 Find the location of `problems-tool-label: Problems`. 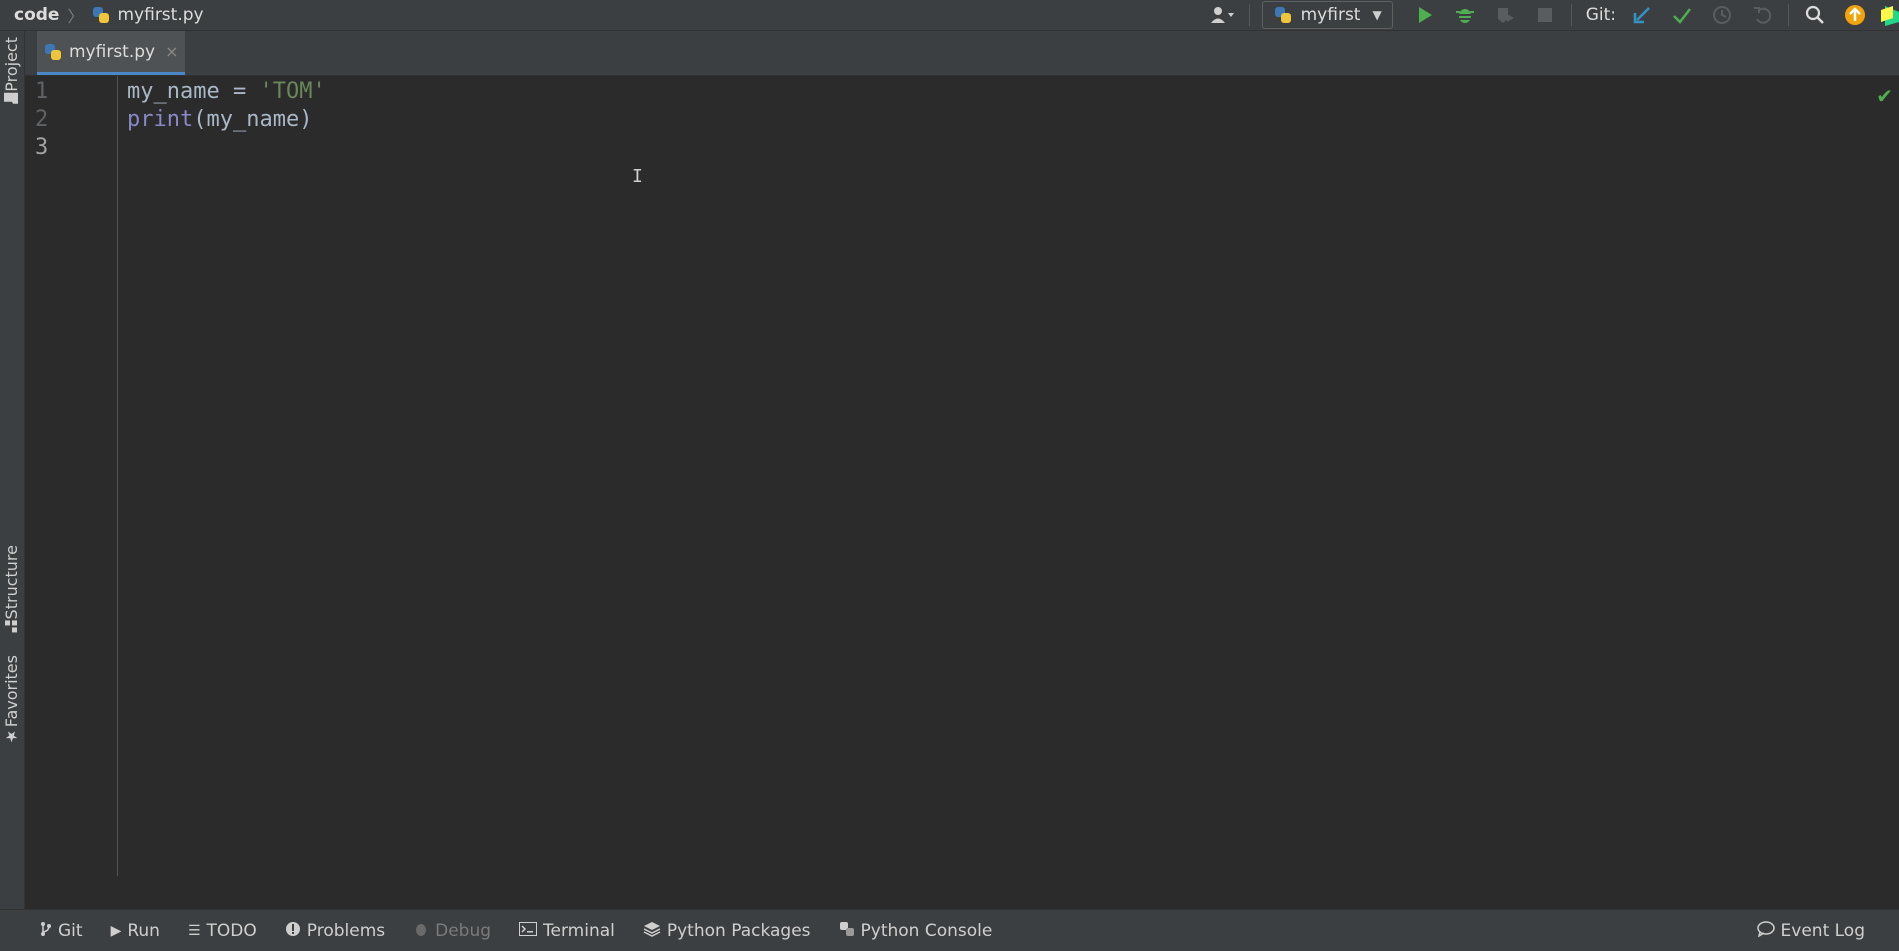

problems-tool-label: Problems is located at coordinates (346, 930).